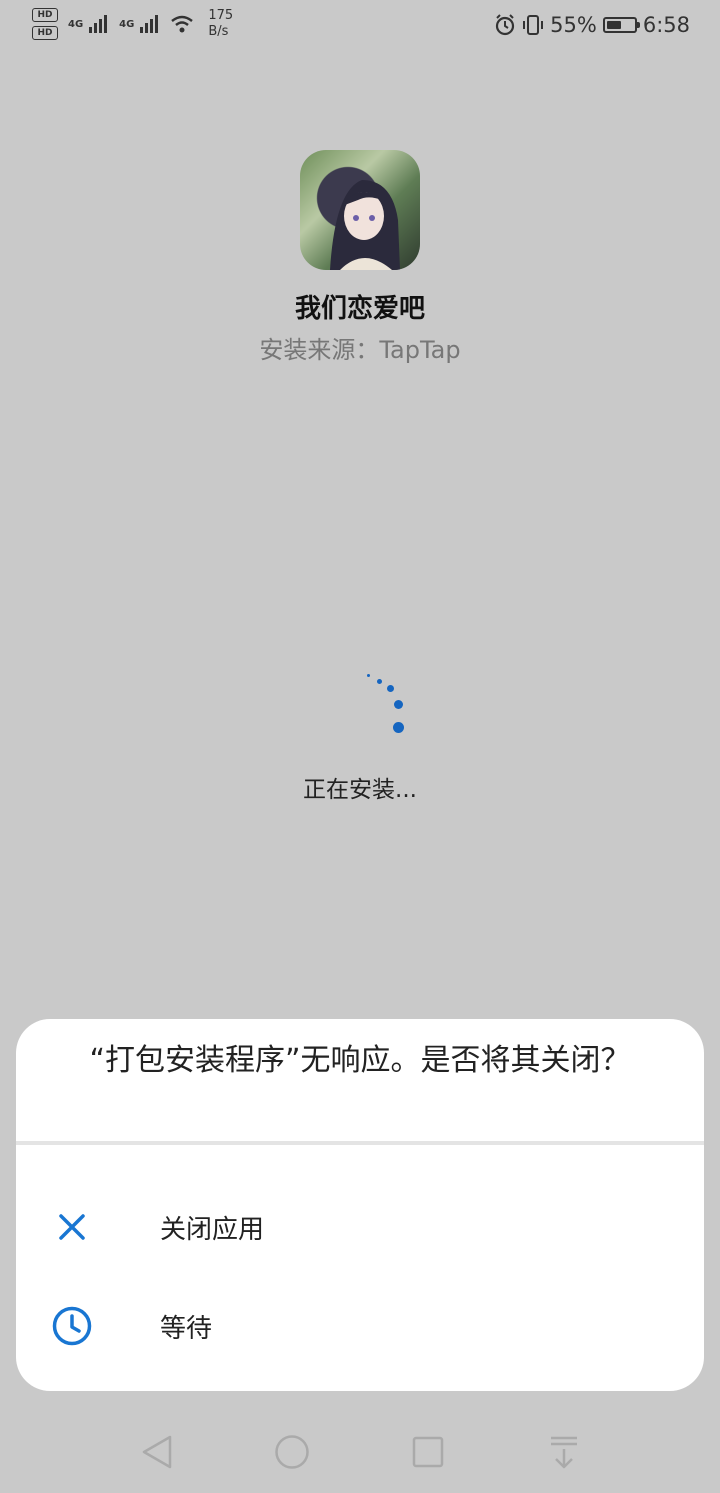 This screenshot has height=1493, width=720. Describe the element at coordinates (221, 15) in the screenshot. I see `speed-value: 175` at that location.